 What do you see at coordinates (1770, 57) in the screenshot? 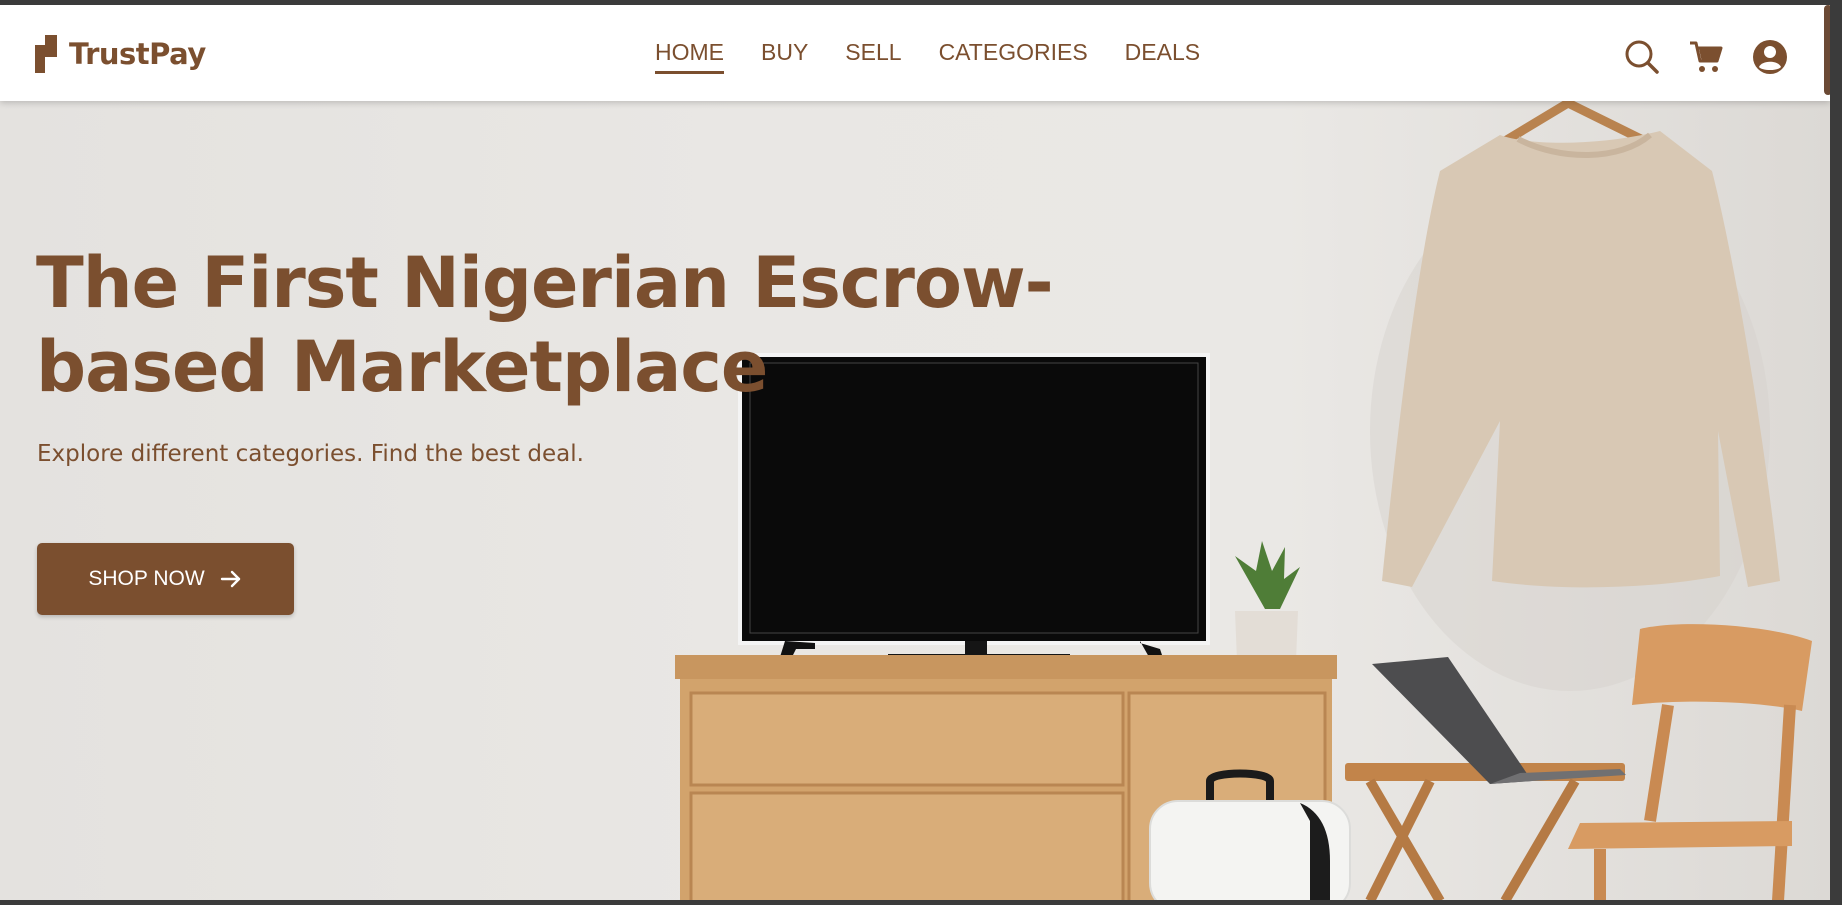
I see `account-icon` at bounding box center [1770, 57].